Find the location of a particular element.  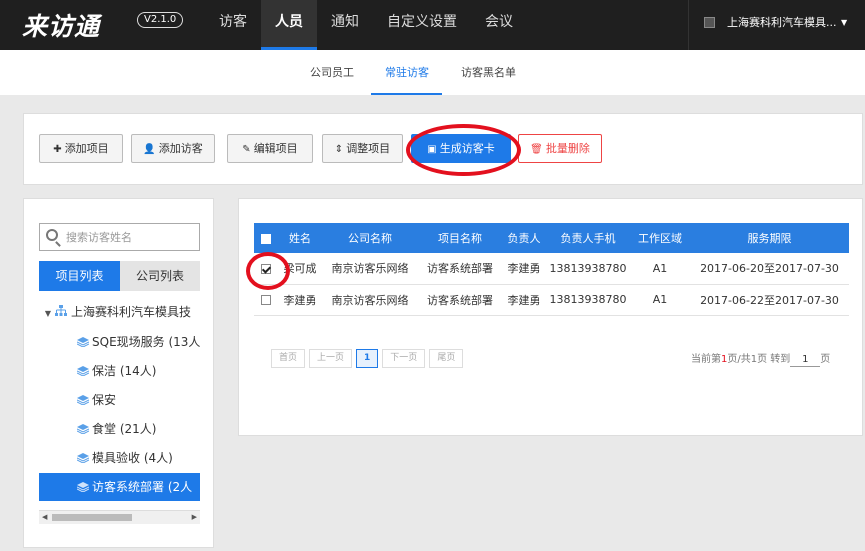

last-page-button: 尾页 is located at coordinates (446, 358).